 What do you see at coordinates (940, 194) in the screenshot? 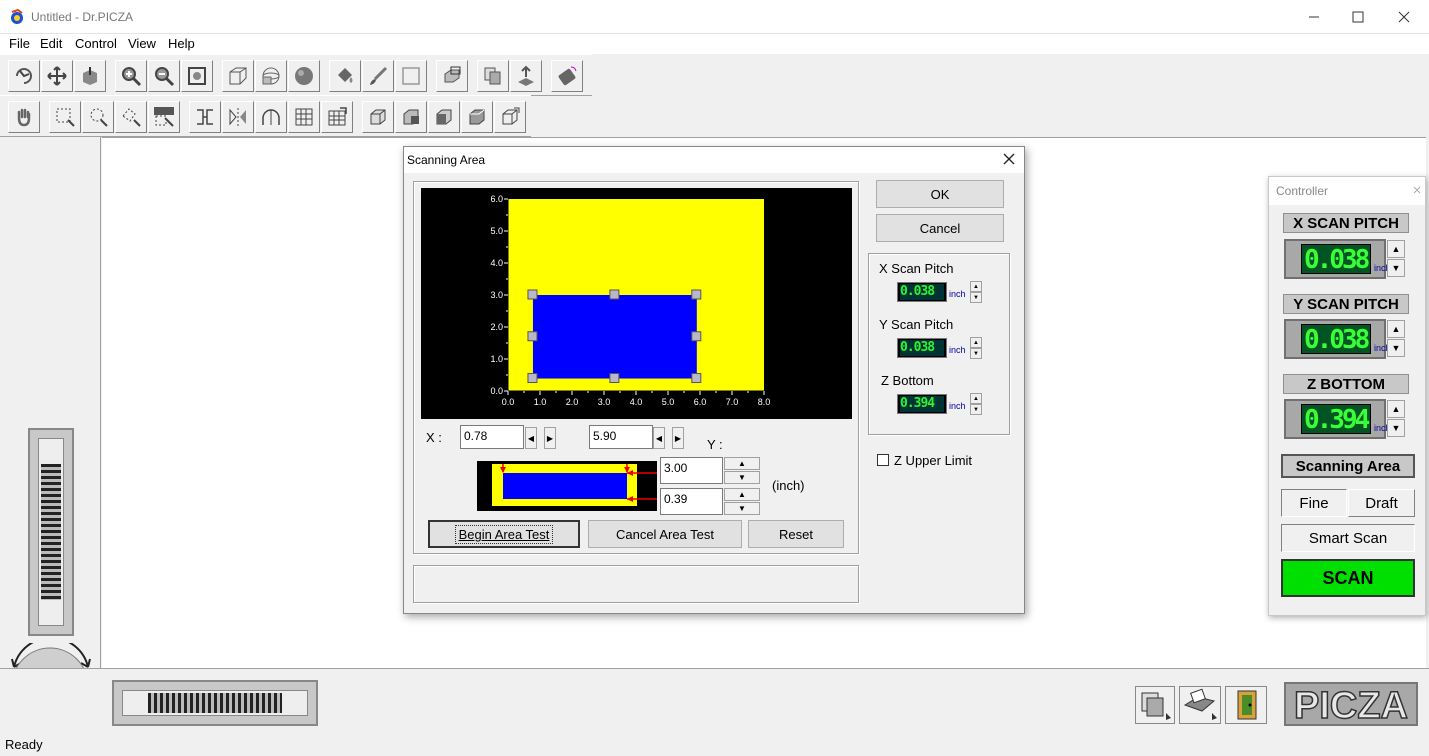
I see `ok-button: OK` at bounding box center [940, 194].